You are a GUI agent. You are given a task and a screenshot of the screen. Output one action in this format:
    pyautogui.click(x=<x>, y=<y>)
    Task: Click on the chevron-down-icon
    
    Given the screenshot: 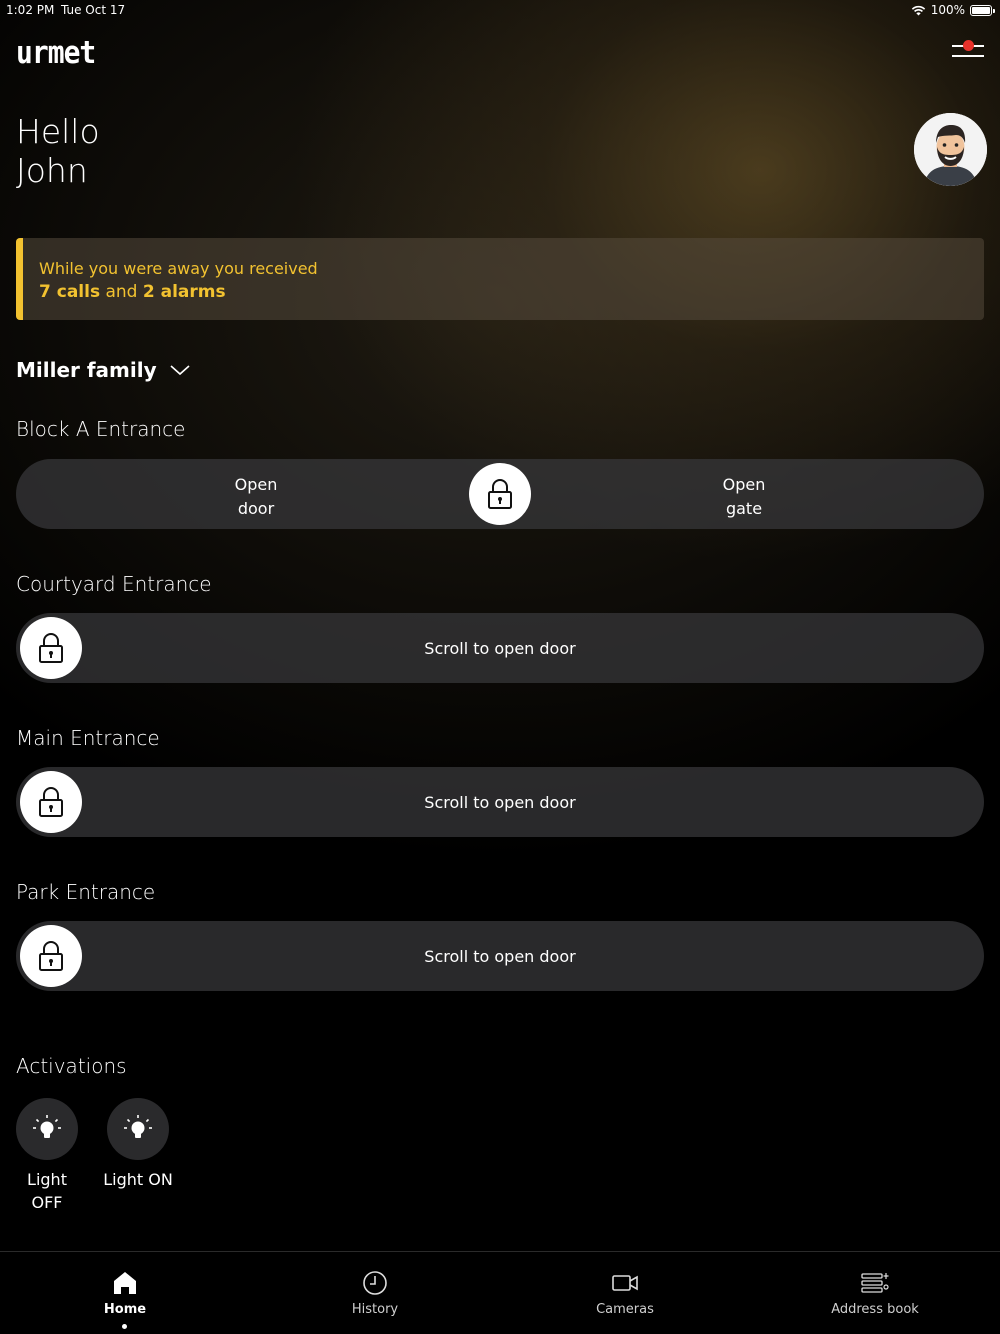 What is the action you would take?
    pyautogui.click(x=180, y=370)
    